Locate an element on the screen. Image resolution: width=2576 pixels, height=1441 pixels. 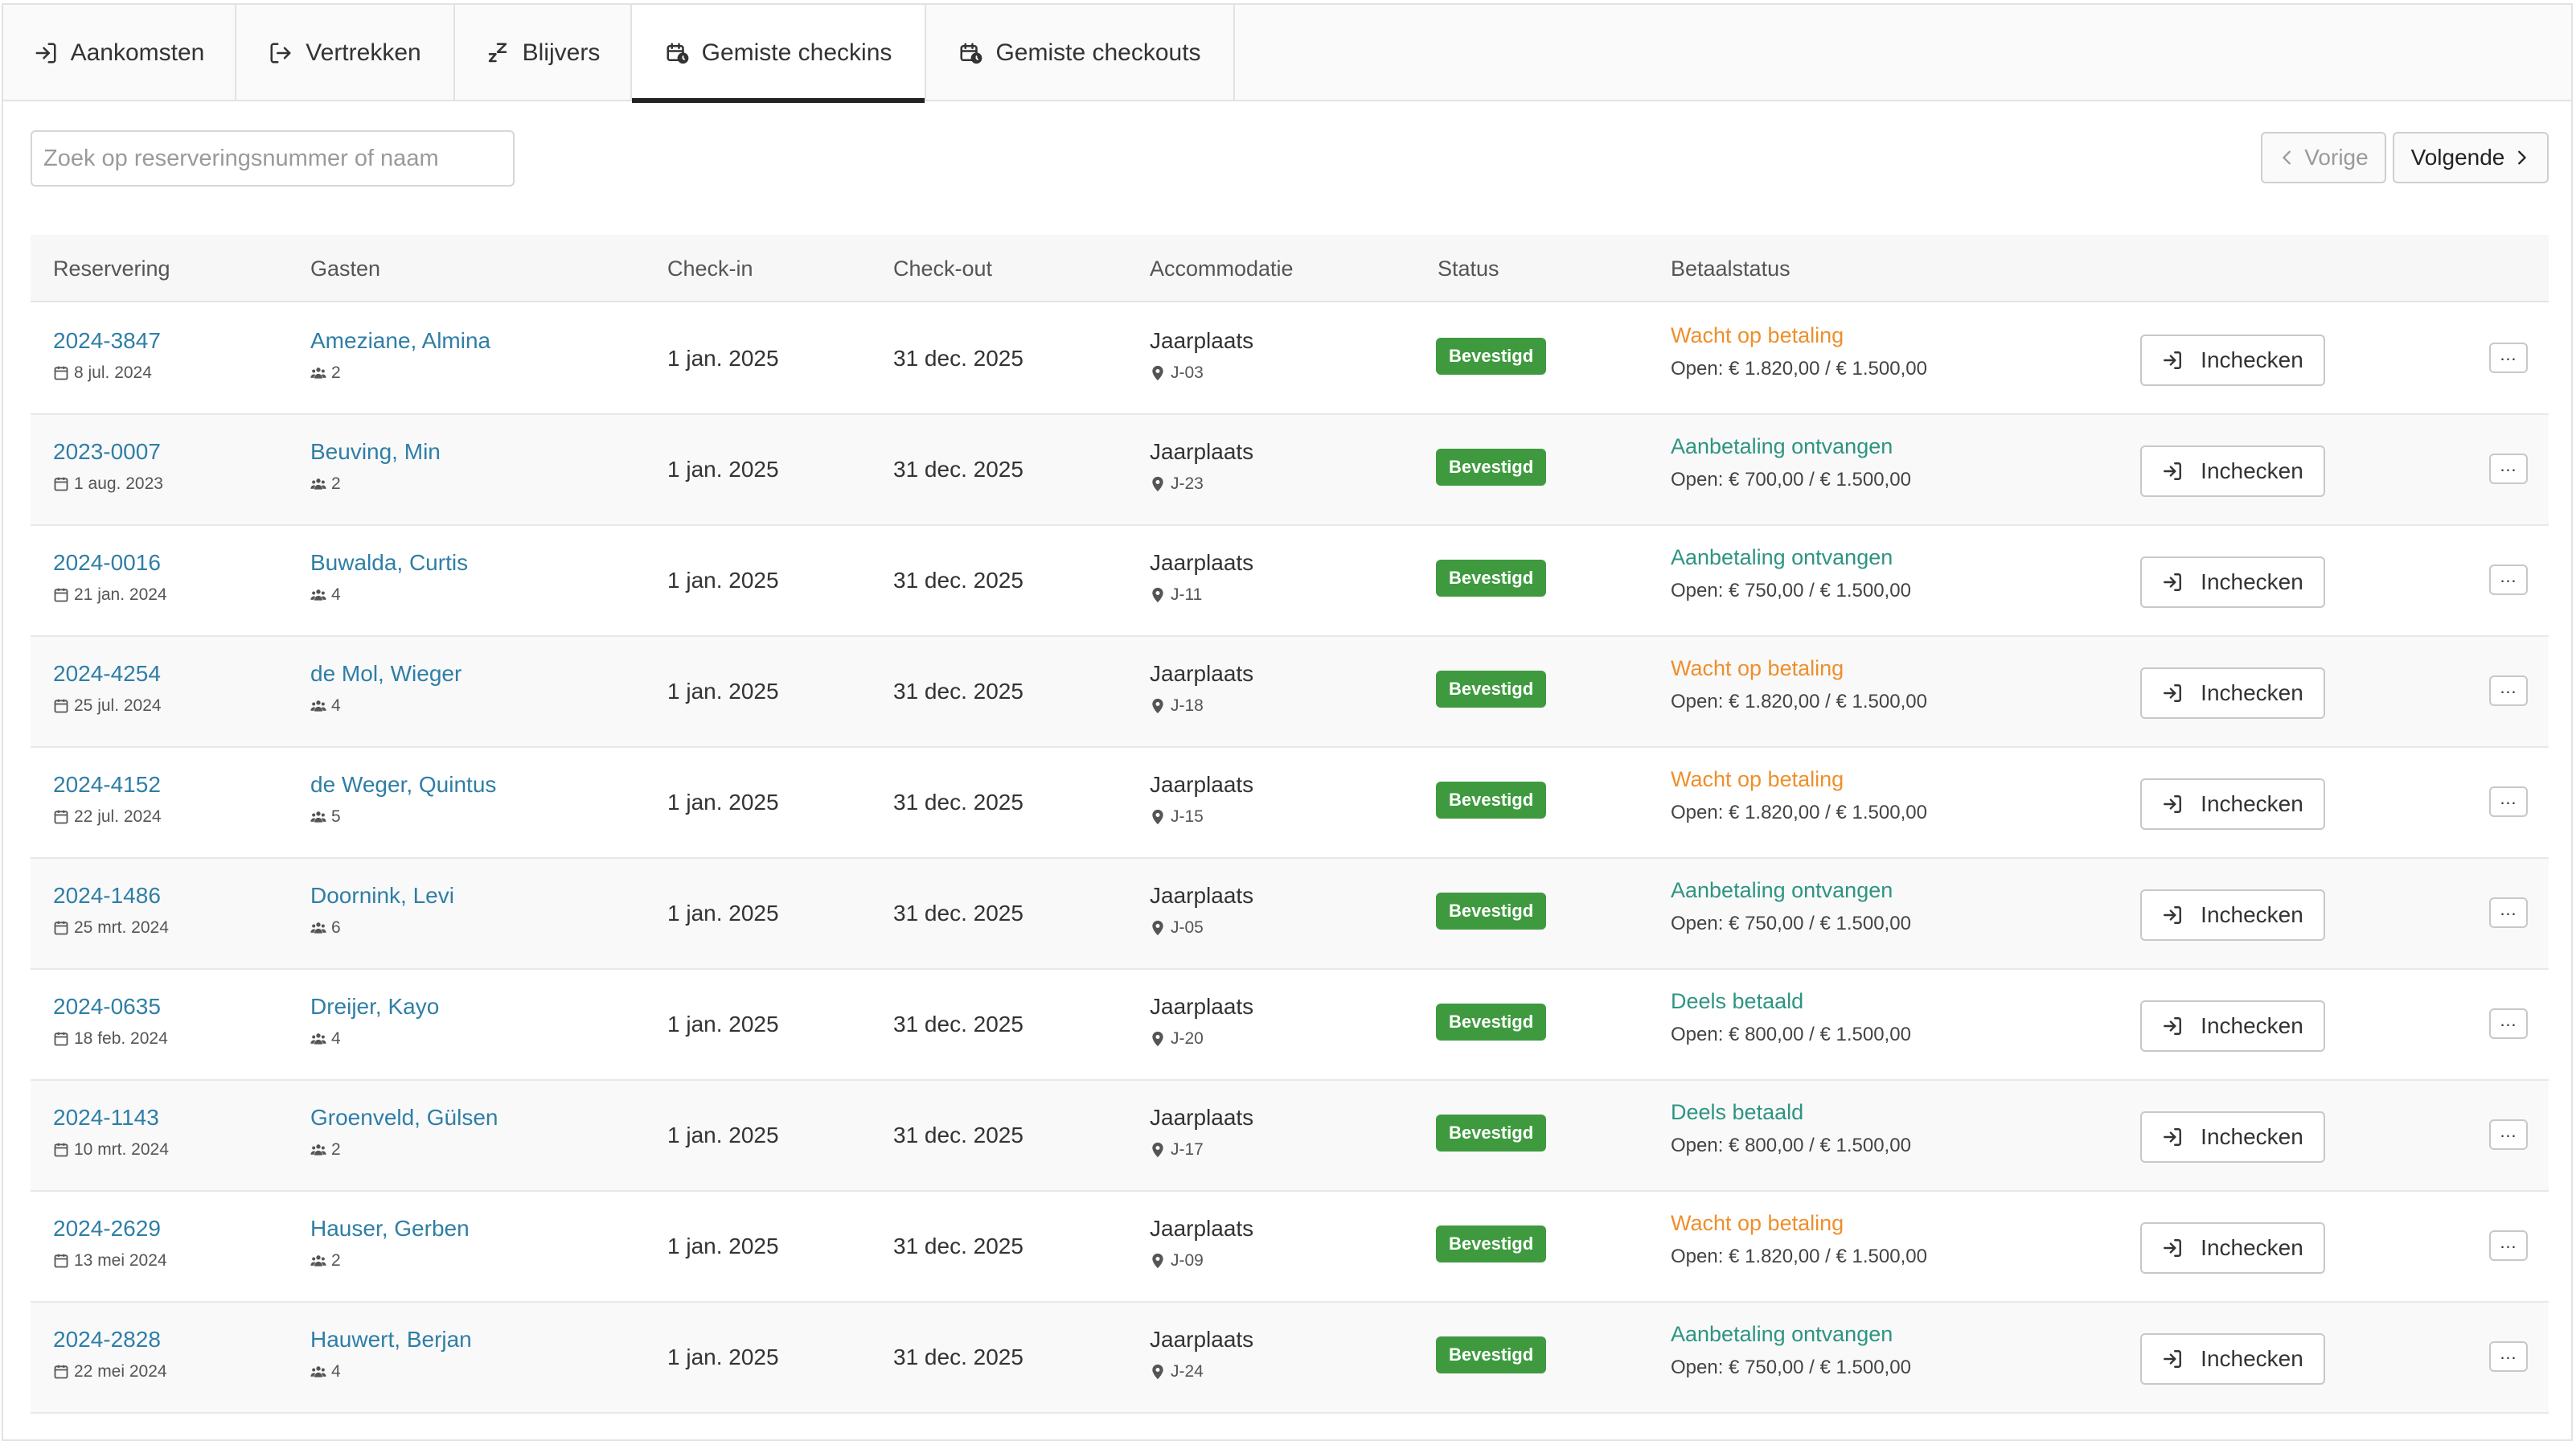
column-header-accommodatie: Accommodatie is located at coordinates (1222, 268).